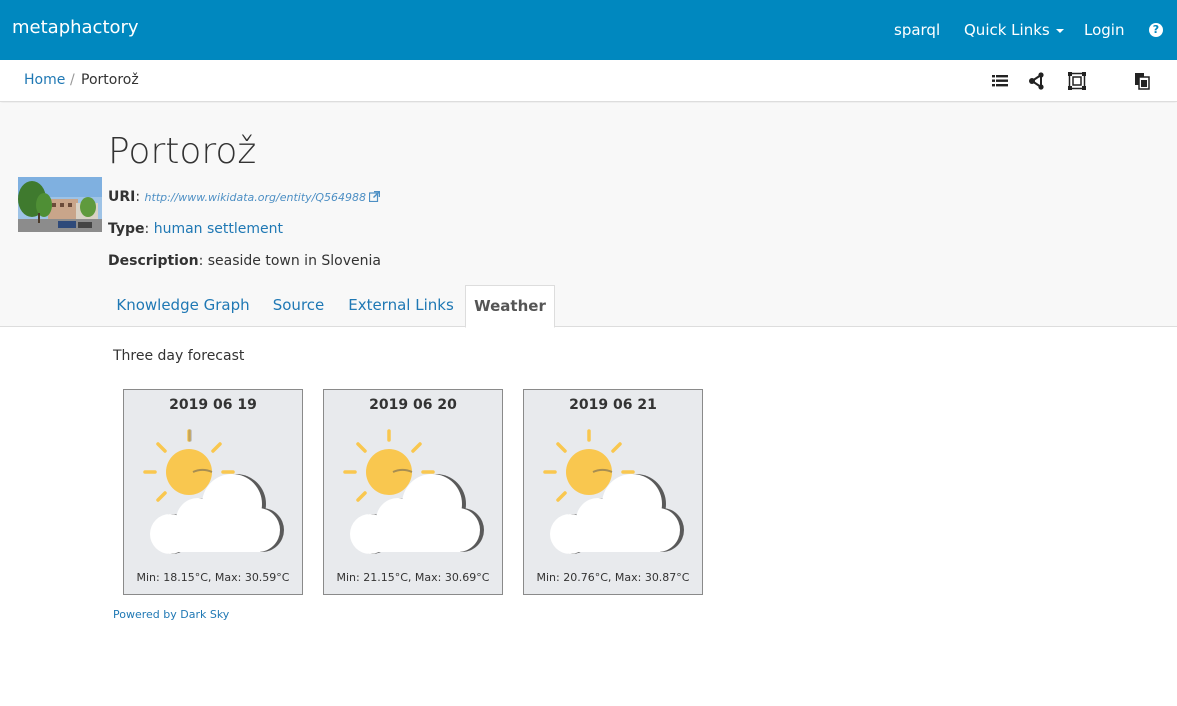 The width and height of the screenshot is (1177, 706). I want to click on list-icon, so click(1000, 81).